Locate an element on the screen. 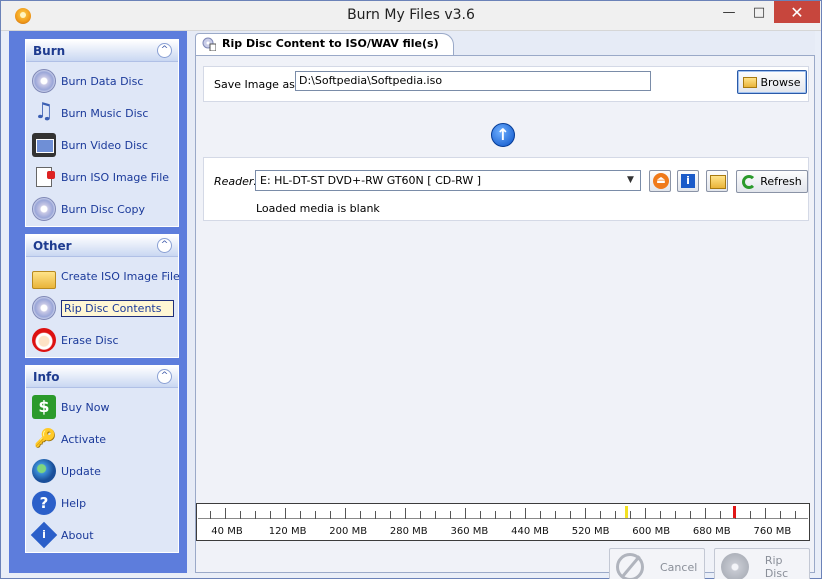  ruler-label: 360 MB is located at coordinates (469, 531).